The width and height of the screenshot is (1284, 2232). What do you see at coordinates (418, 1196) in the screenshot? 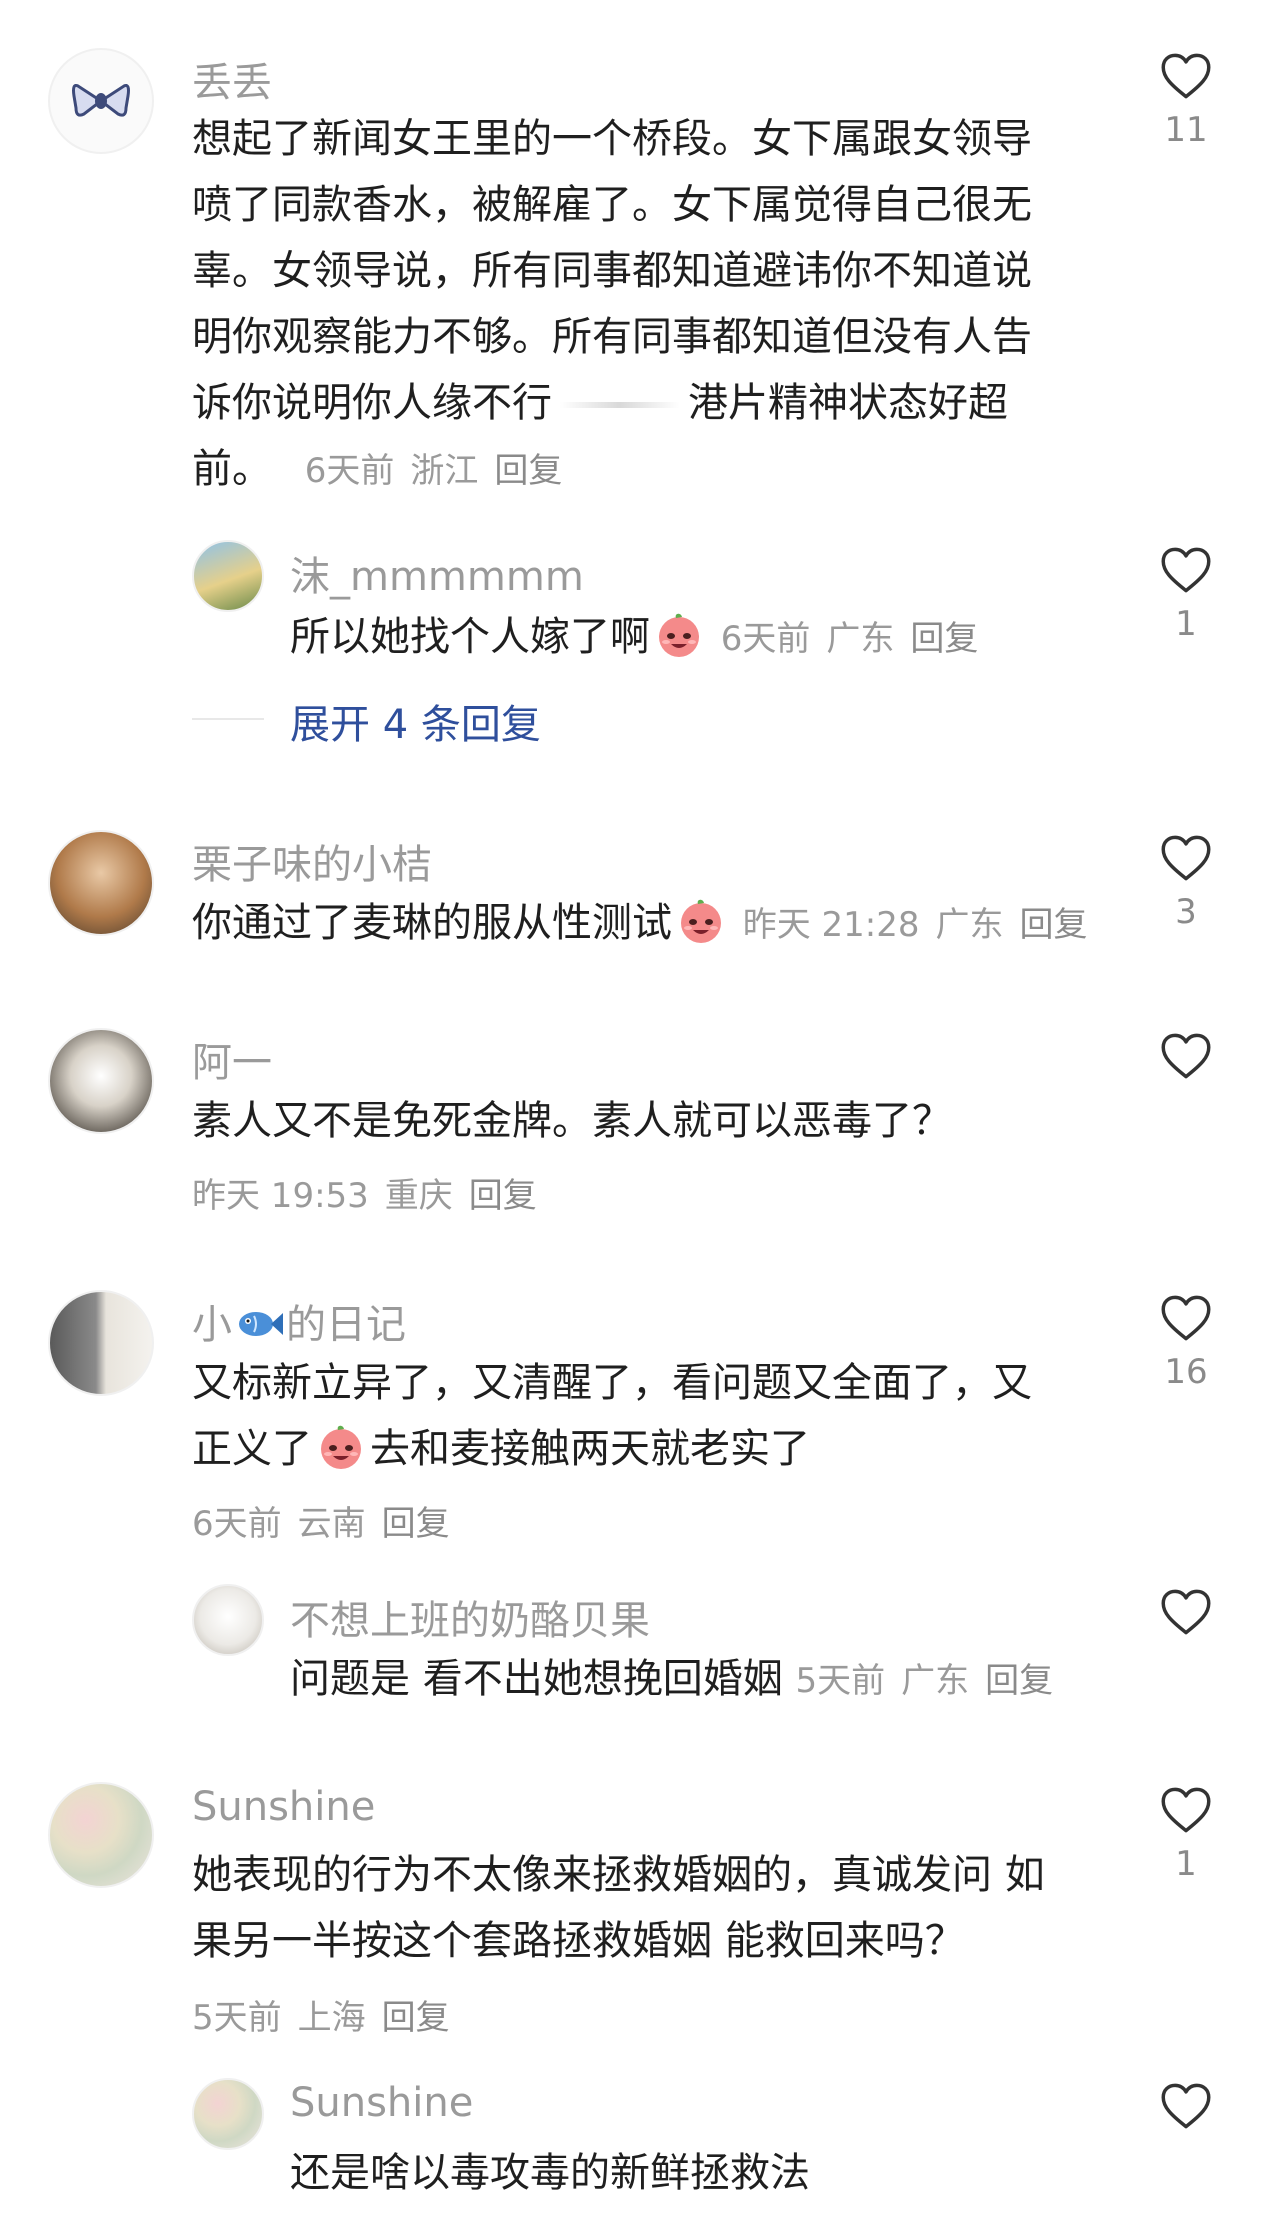
I see `comment-location: 重庆` at bounding box center [418, 1196].